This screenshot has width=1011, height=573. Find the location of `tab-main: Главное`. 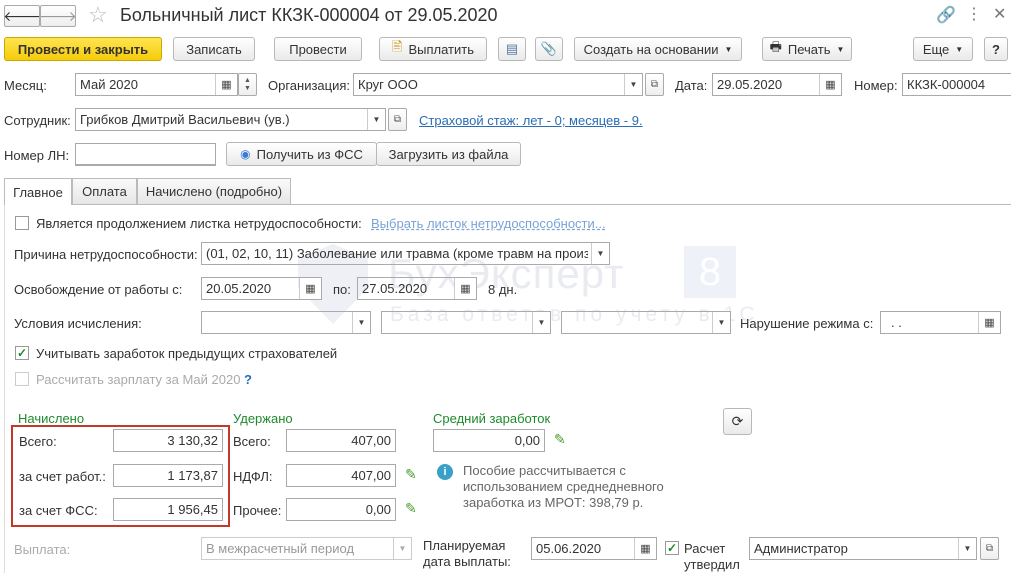

tab-main: Главное is located at coordinates (38, 191).